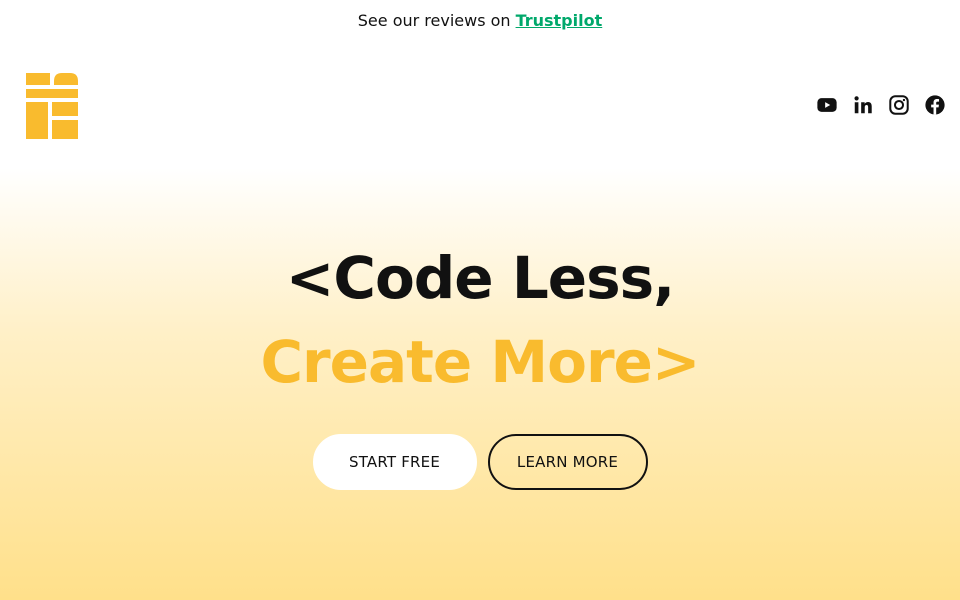 Image resolution: width=960 pixels, height=600 pixels. I want to click on hero-headline-line1: <Code Less,, so click(480, 278).